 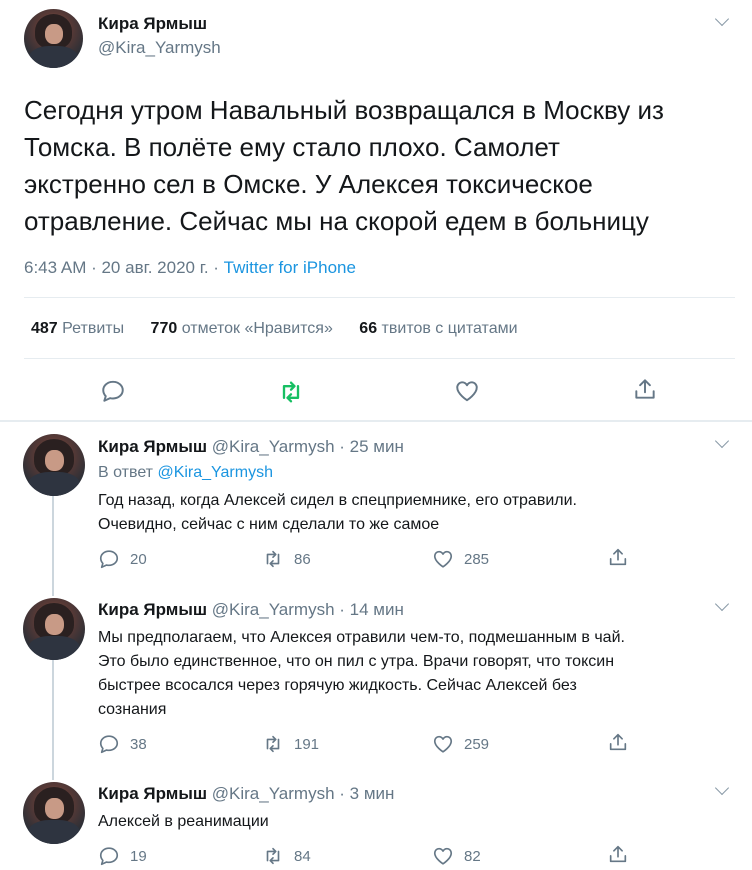 I want to click on stat-count: 66, so click(x=368, y=328).